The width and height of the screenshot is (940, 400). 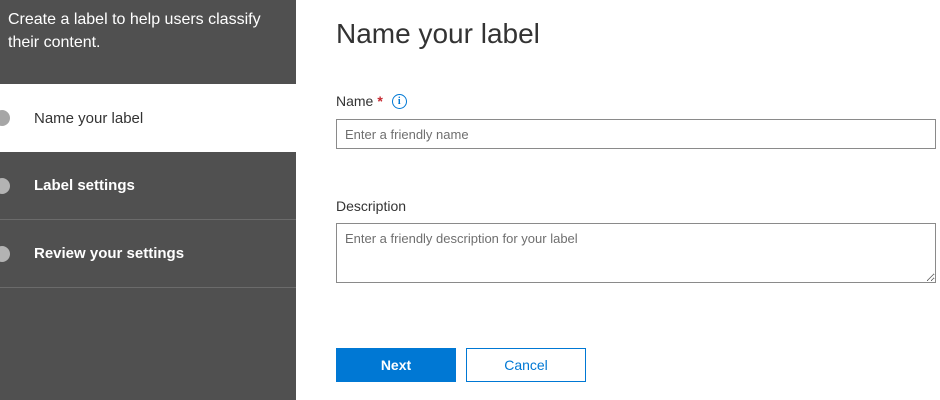 I want to click on step-label: Review your settings, so click(x=109, y=253).